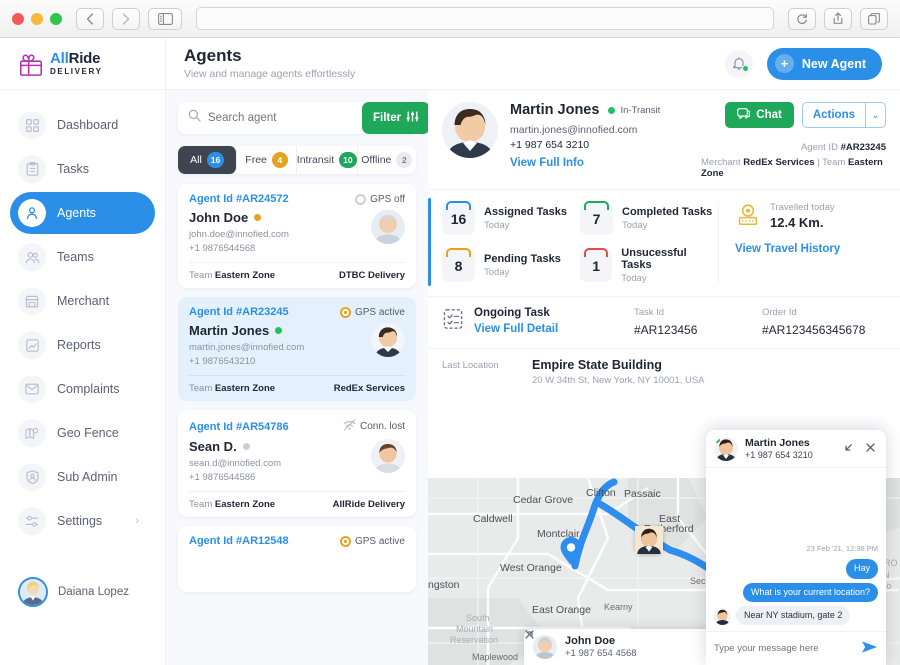 This screenshot has height=665, width=900. Describe the element at coordinates (549, 321) in the screenshot. I see `ongoing-task-left: Ongoing Task View Full Detail` at that location.